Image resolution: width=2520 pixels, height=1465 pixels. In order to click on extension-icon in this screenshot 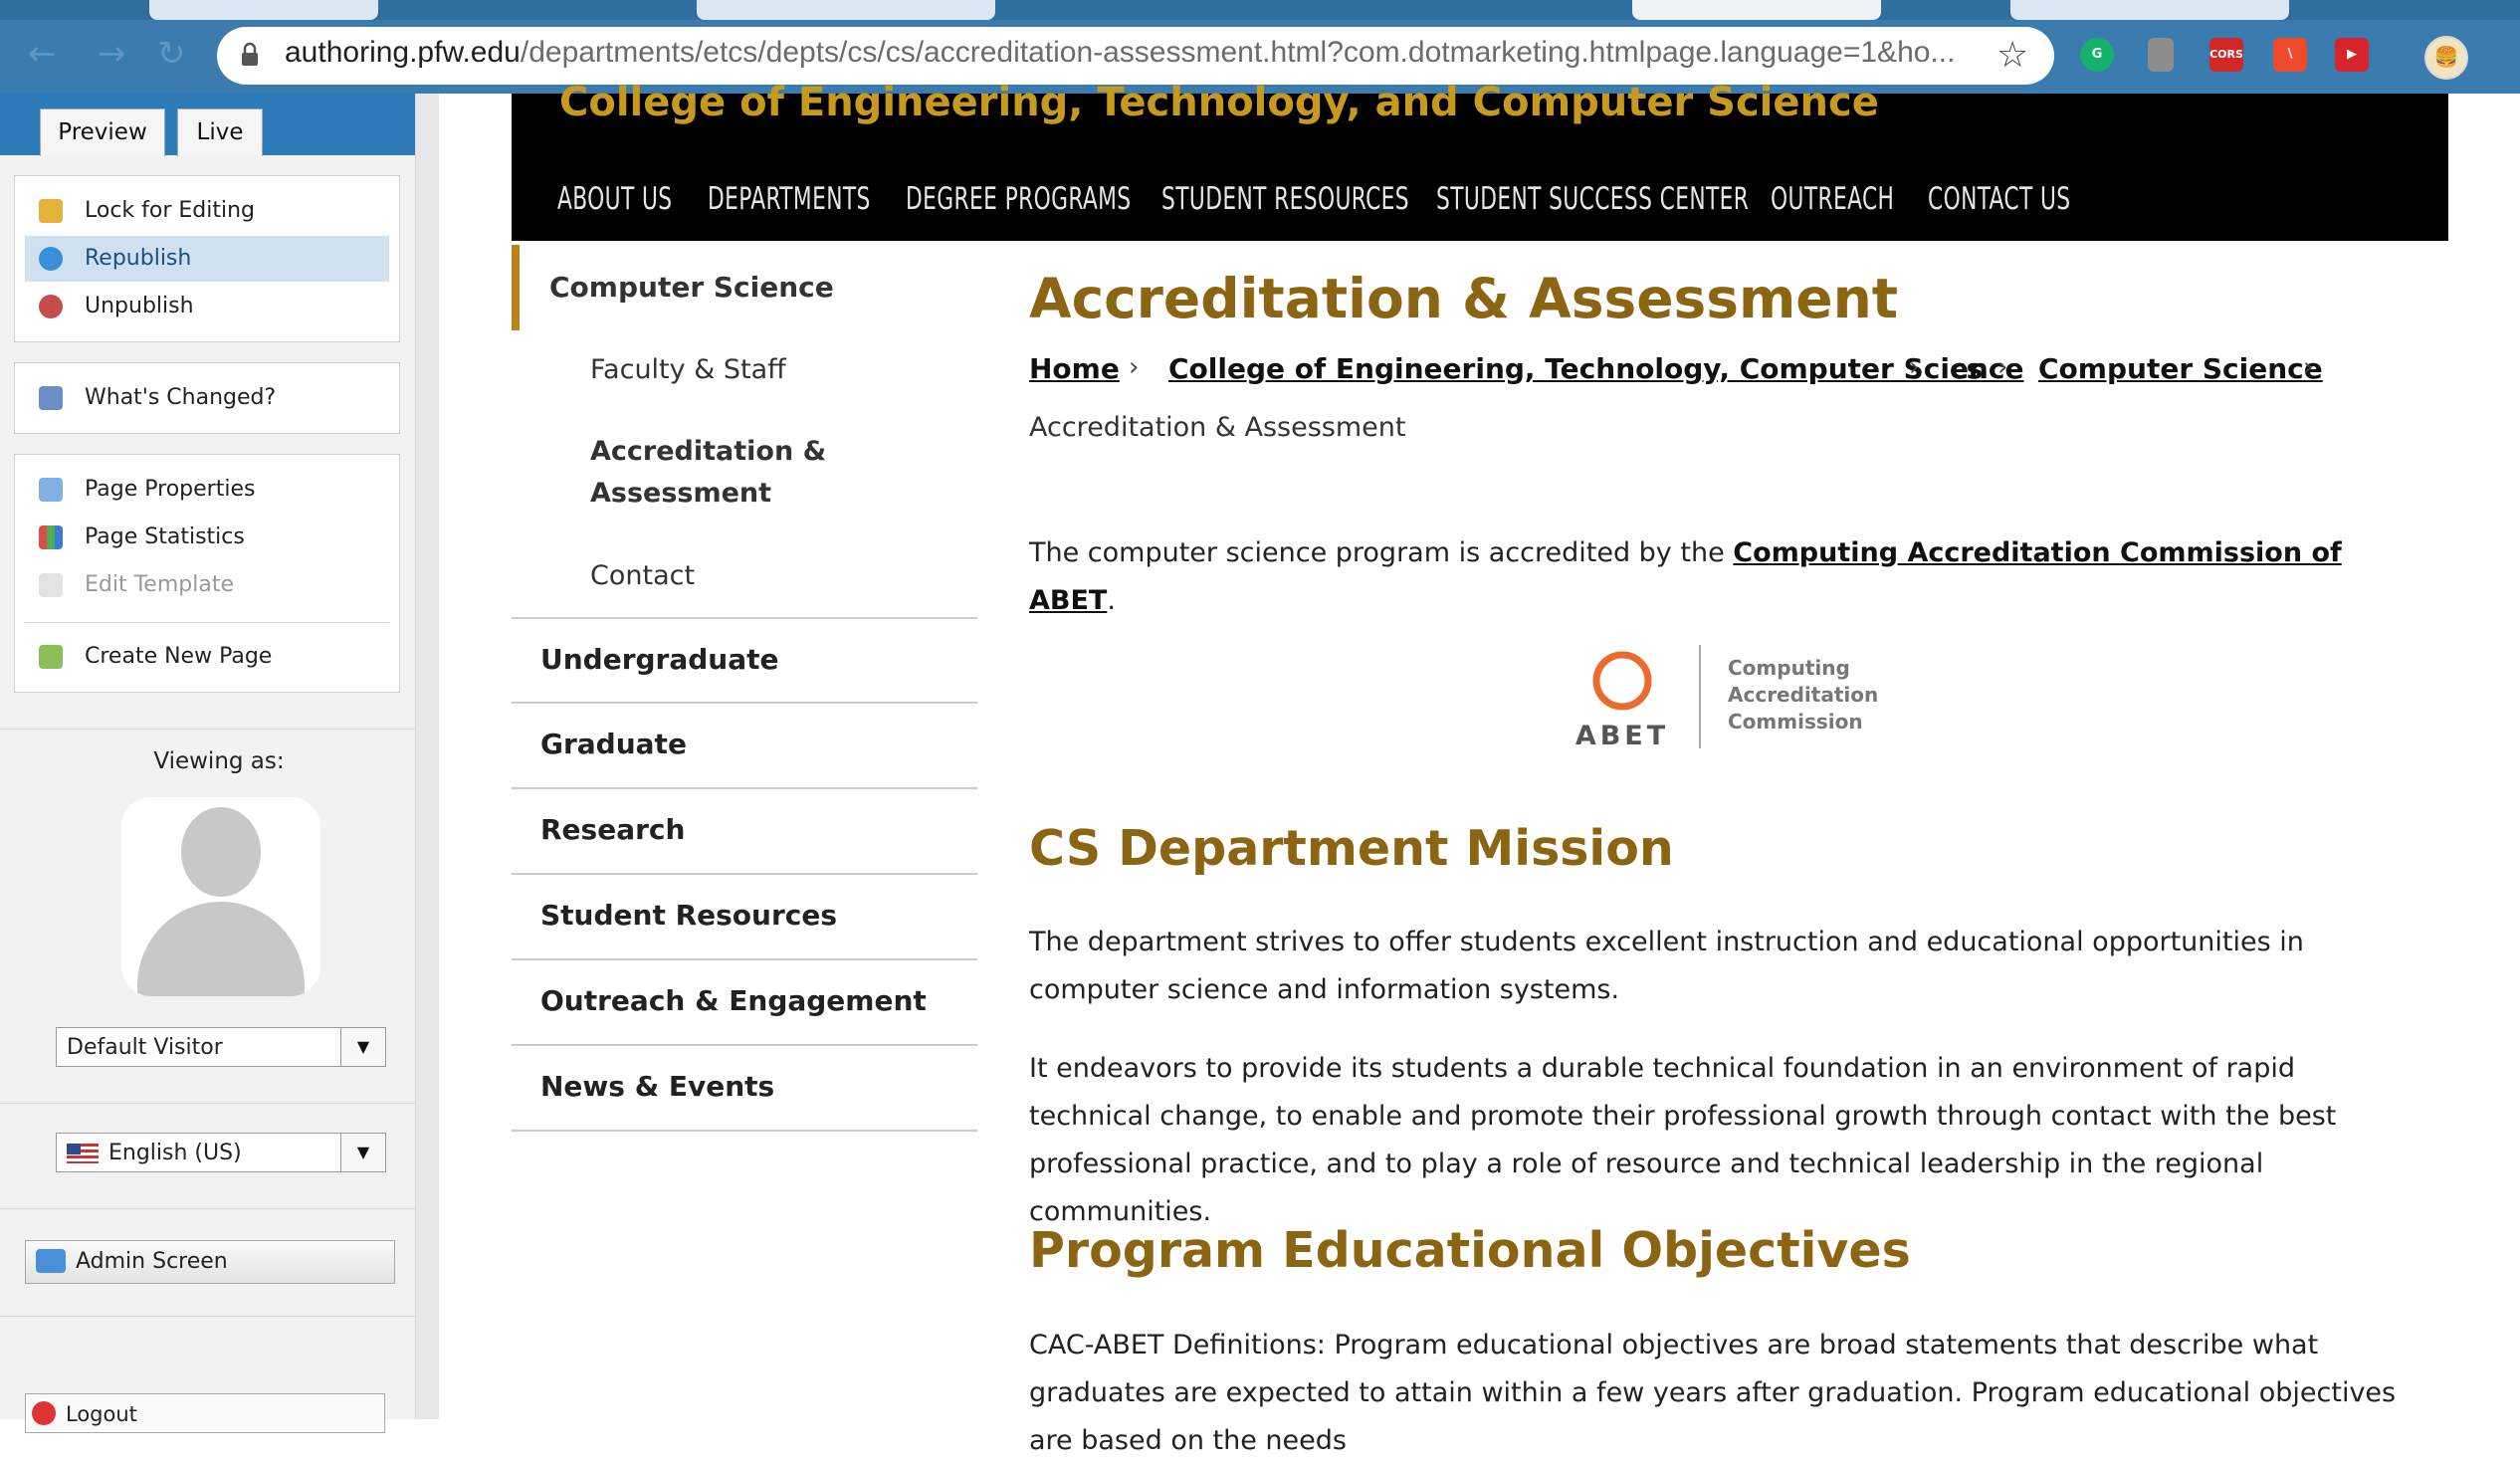, I will do `click(2161, 55)`.